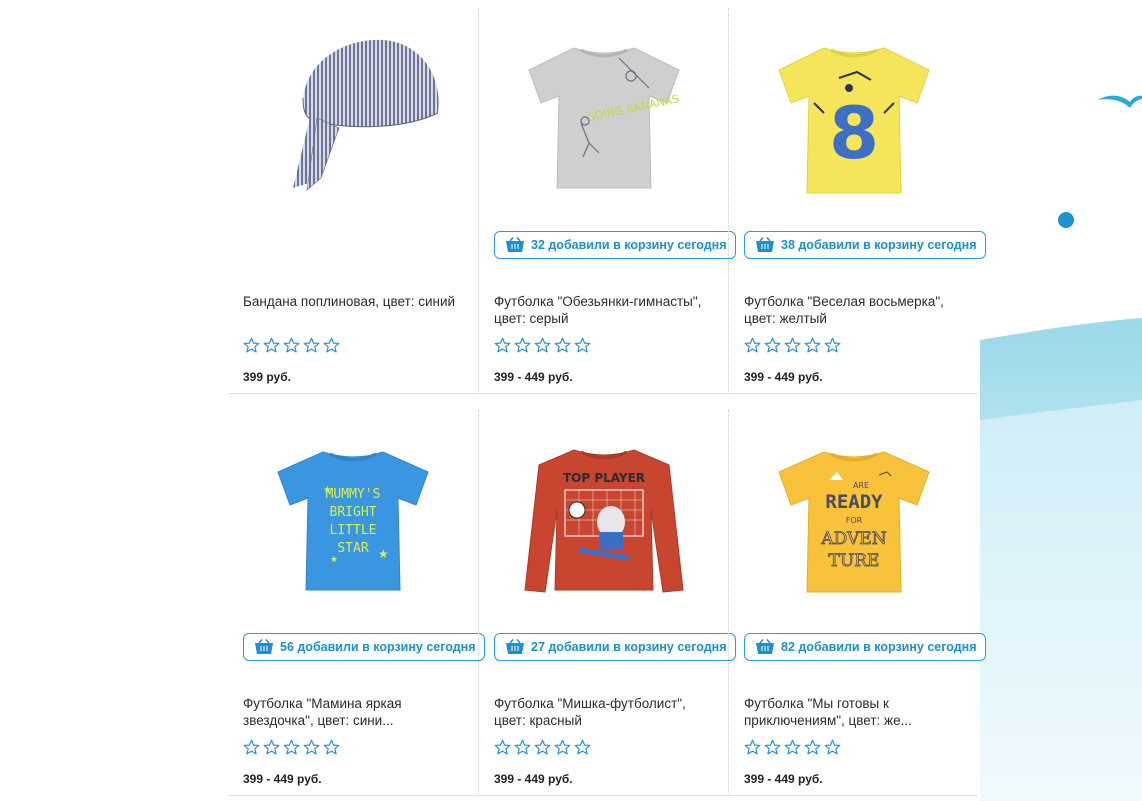 This screenshot has height=801, width=1142. What do you see at coordinates (861, 485) in the screenshot?
I see `svg-text: ARE` at bounding box center [861, 485].